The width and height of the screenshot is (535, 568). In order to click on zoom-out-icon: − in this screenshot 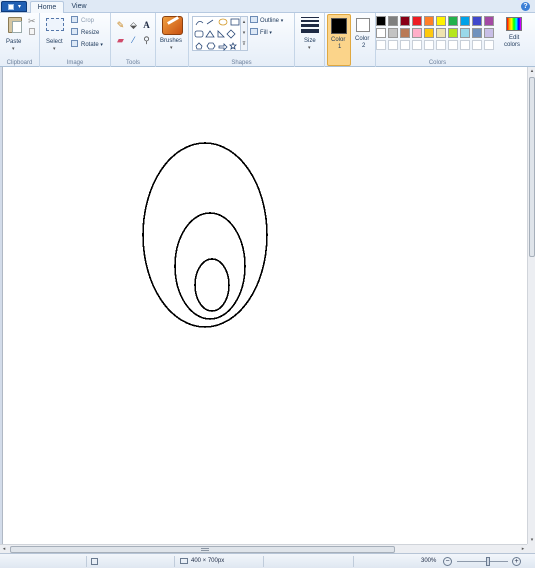, I will do `click(447, 561)`.